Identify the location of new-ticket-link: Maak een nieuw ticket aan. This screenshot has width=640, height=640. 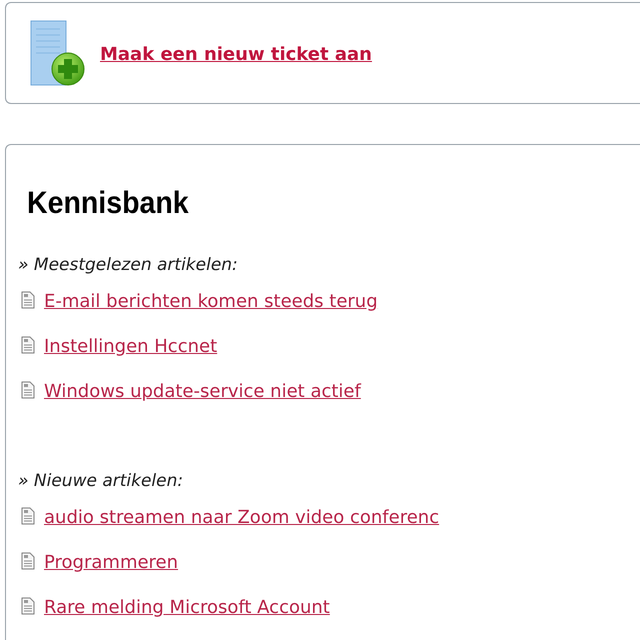
(236, 54).